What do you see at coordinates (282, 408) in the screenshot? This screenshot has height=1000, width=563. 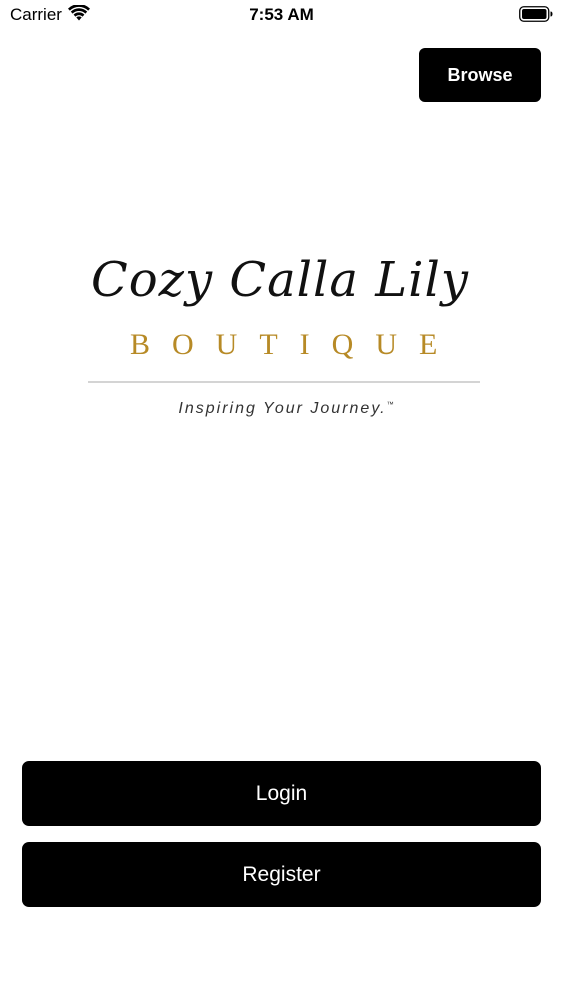 I see `logo-tagline-text: Inspiring Your Journey.` at bounding box center [282, 408].